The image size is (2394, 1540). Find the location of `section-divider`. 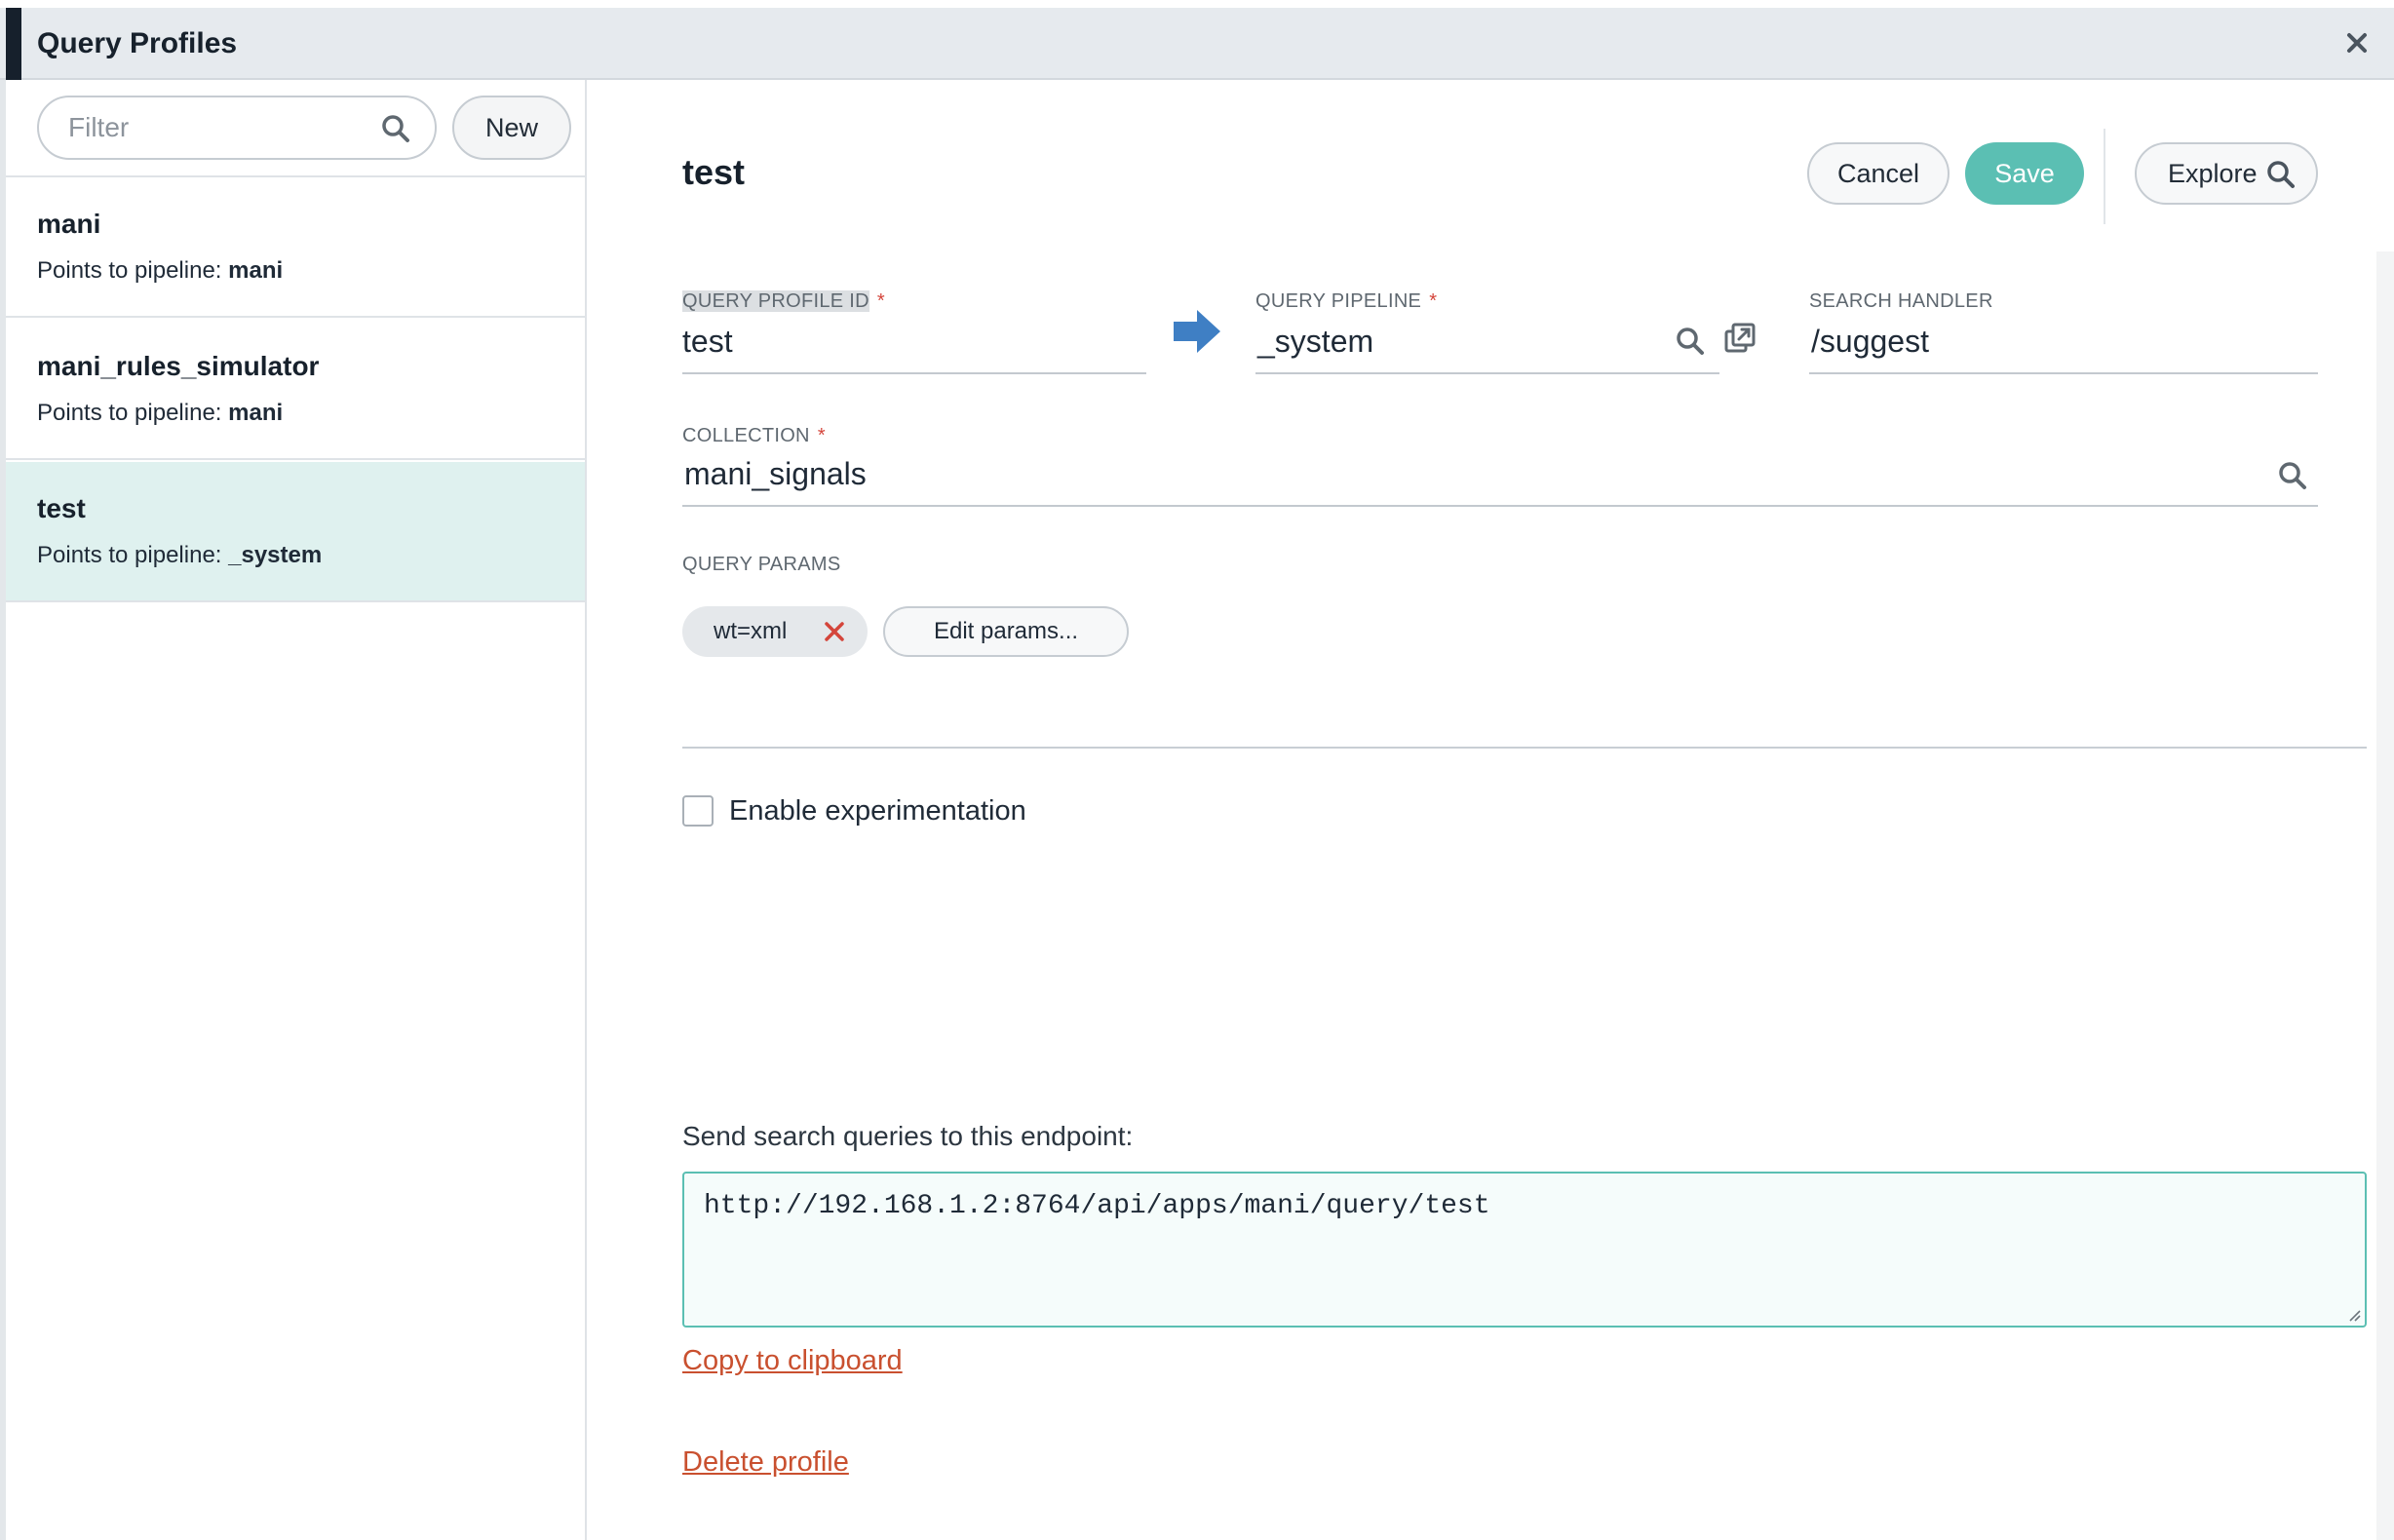

section-divider is located at coordinates (1524, 748).